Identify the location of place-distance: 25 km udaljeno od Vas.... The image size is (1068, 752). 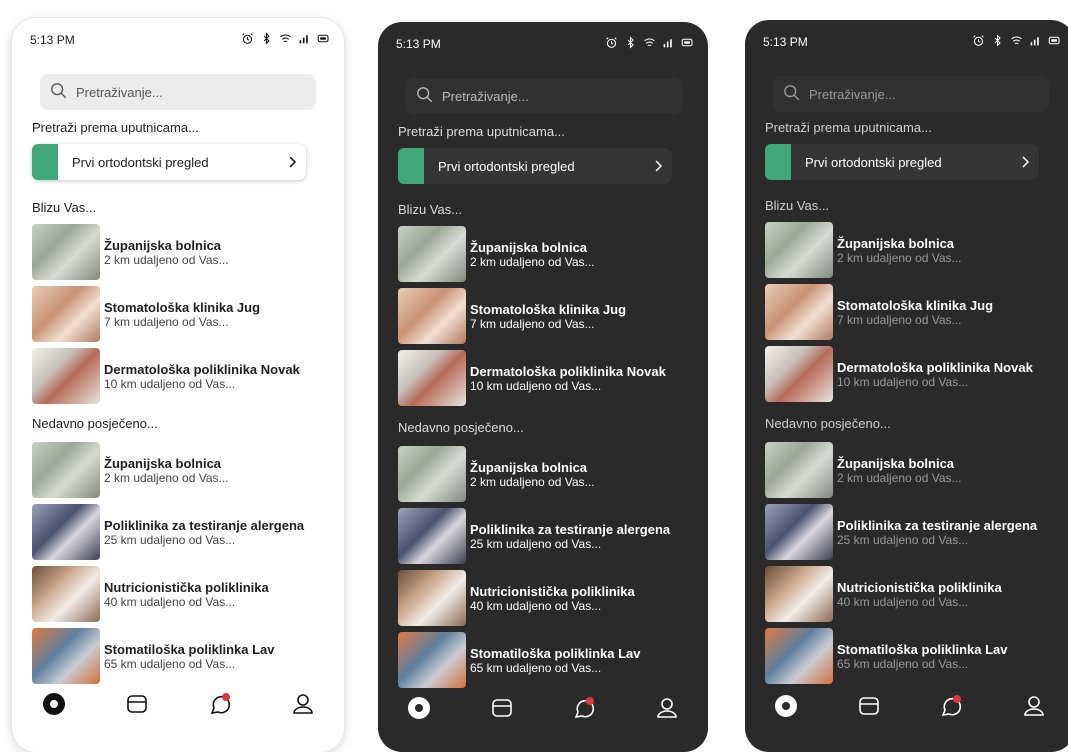
(903, 539).